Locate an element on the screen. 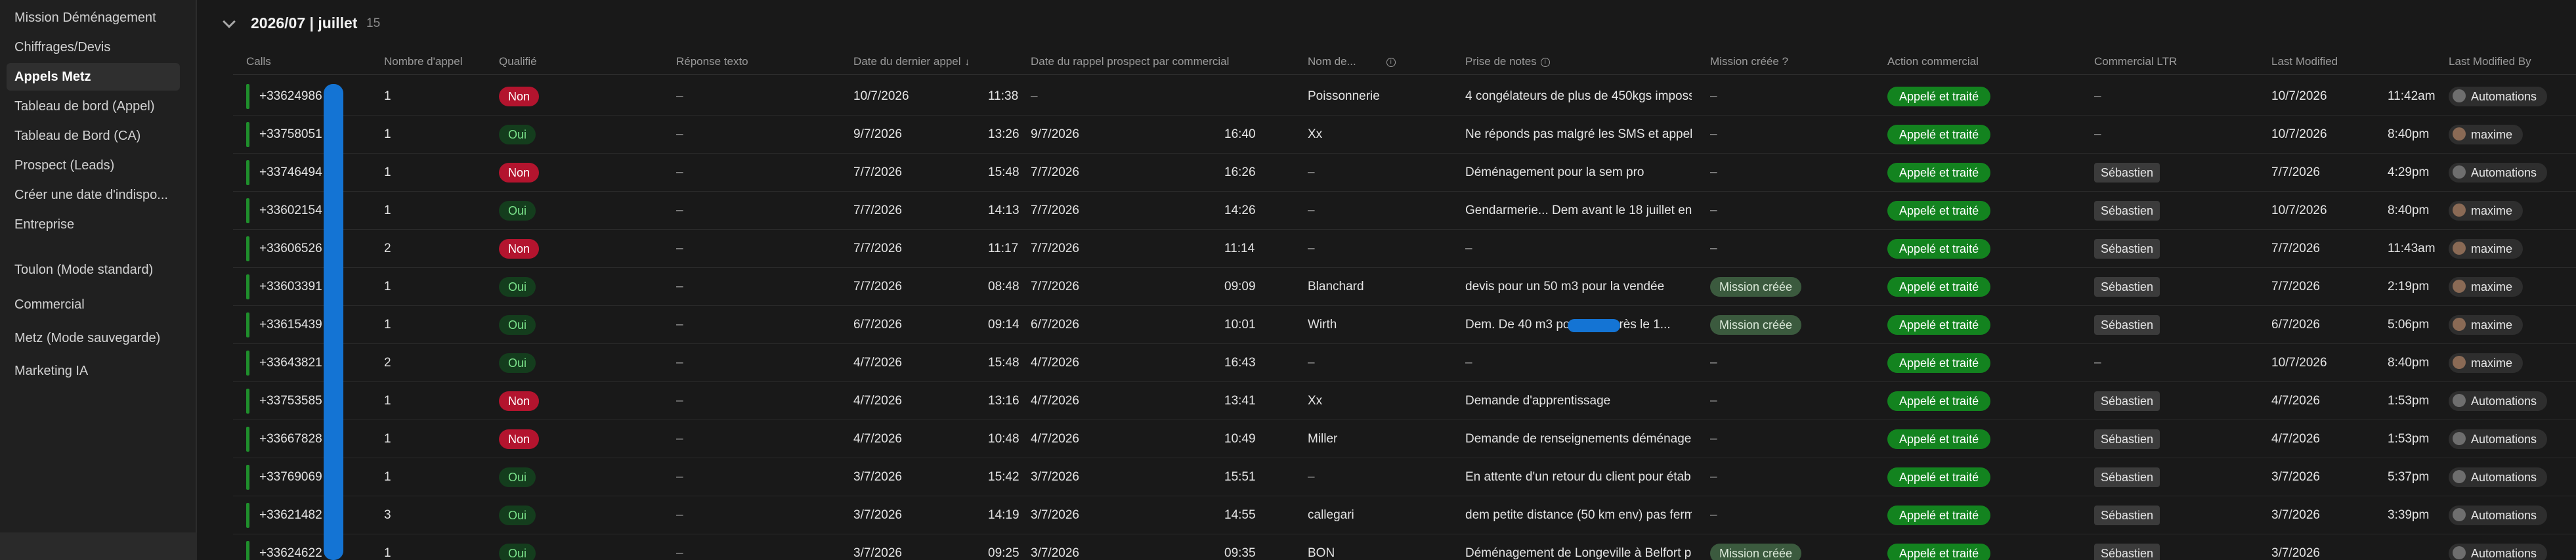 The height and width of the screenshot is (560, 2576). cell-heure-dernier: 08:48 is located at coordinates (1004, 287).